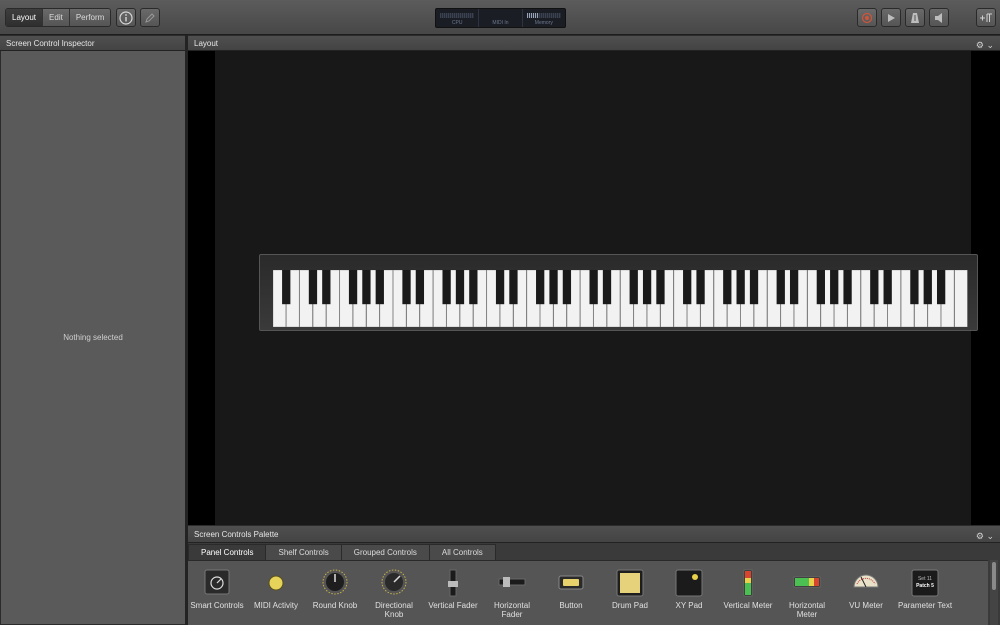 Image resolution: width=1000 pixels, height=625 pixels. I want to click on palette-item-drum-pad: Drum Pad, so click(630, 593).